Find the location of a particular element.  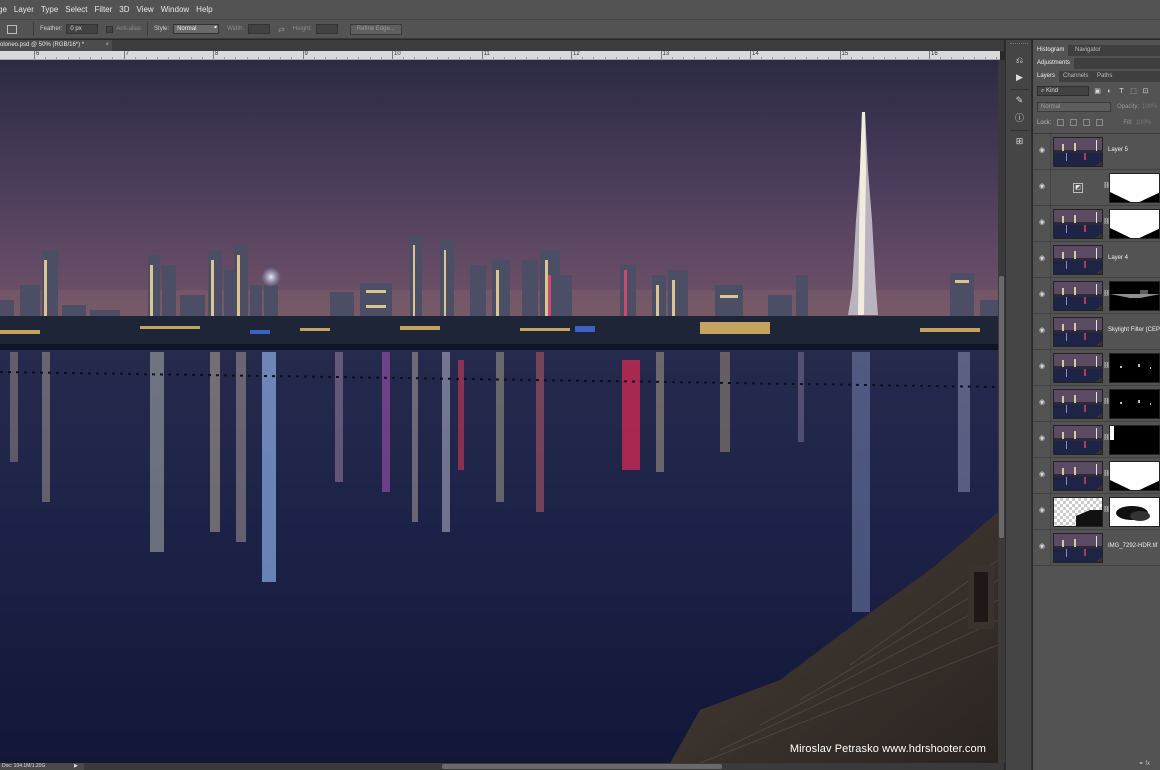

menu-window: Window is located at coordinates (178, 9).